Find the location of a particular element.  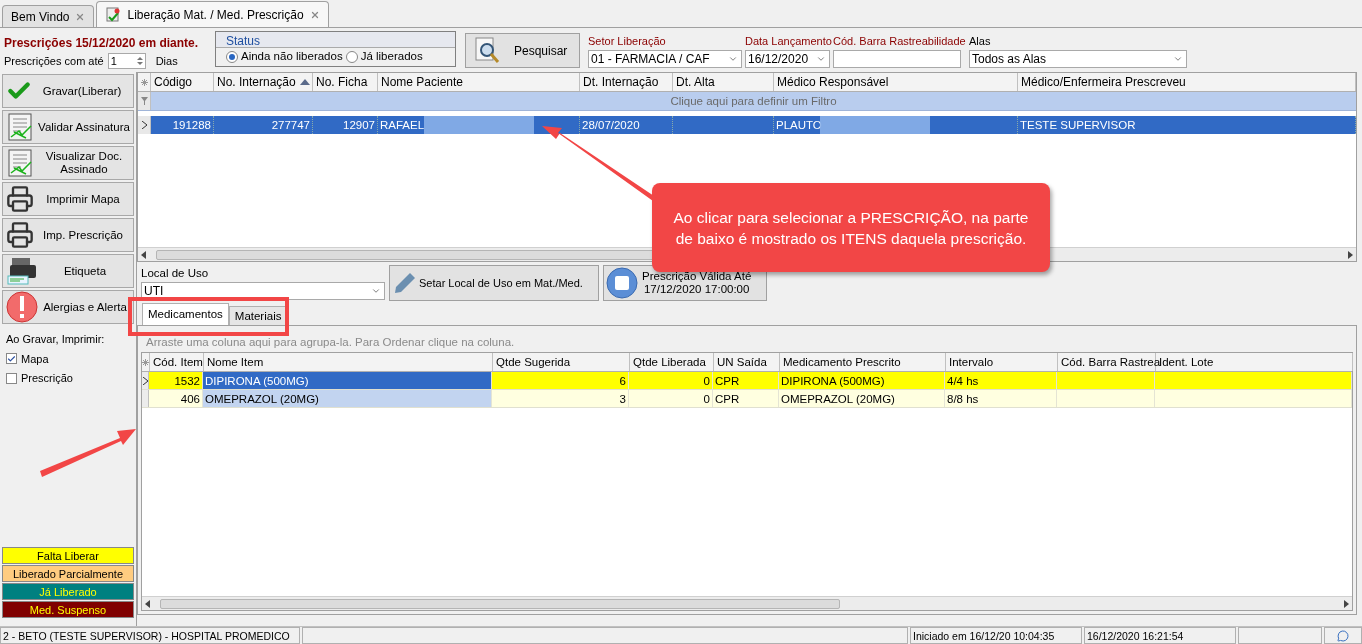

horizontal-scrollbar is located at coordinates (747, 603).